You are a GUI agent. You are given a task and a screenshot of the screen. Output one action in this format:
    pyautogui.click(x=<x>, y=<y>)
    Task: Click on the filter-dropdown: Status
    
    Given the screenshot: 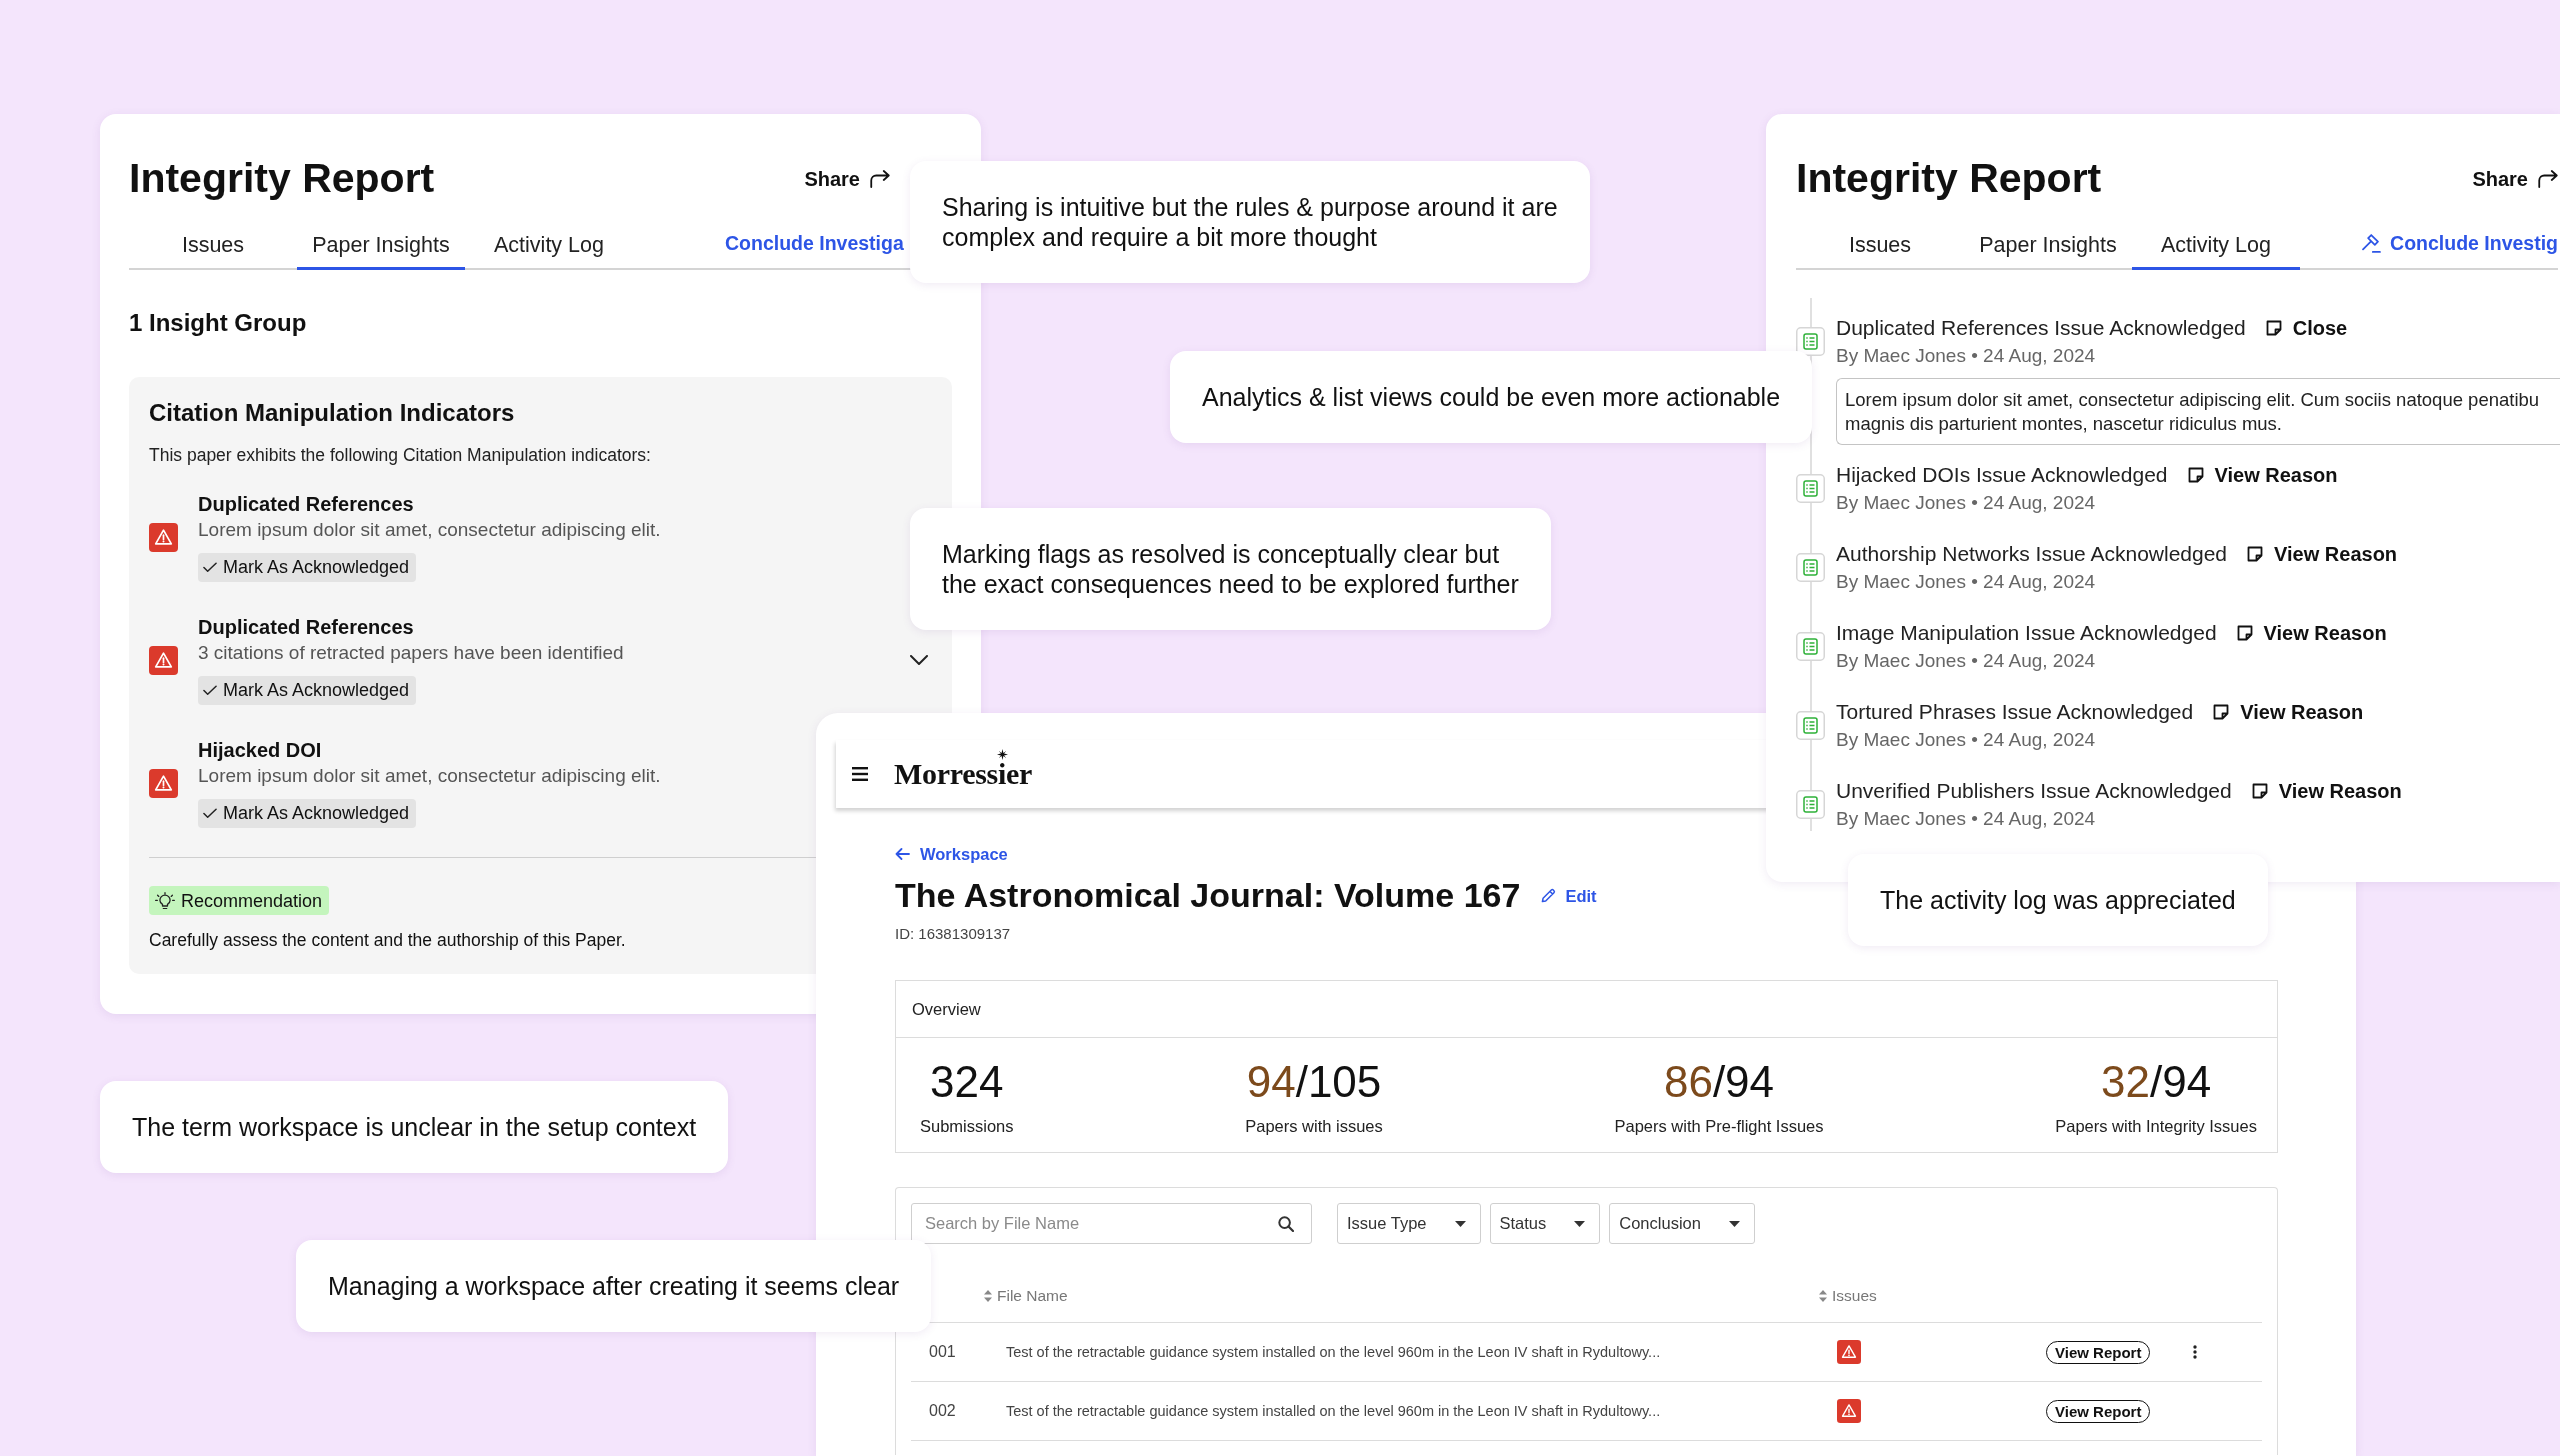 What is the action you would take?
    pyautogui.click(x=1545, y=1223)
    